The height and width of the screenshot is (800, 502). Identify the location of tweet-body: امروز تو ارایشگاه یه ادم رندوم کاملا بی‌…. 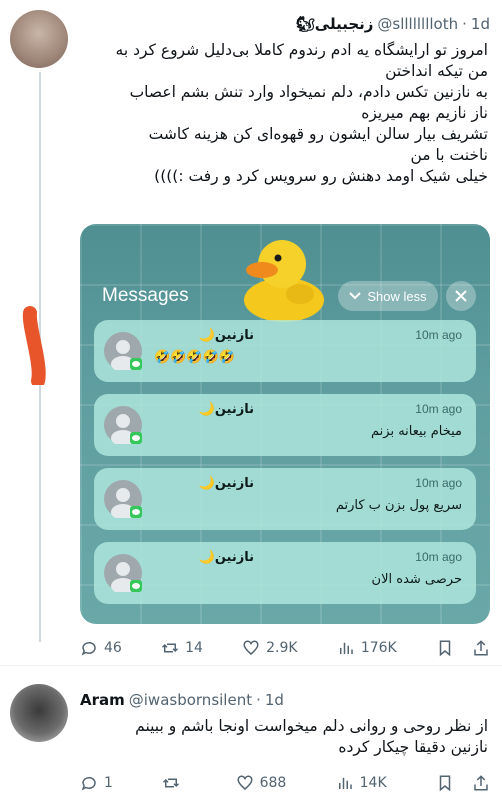
(302, 113).